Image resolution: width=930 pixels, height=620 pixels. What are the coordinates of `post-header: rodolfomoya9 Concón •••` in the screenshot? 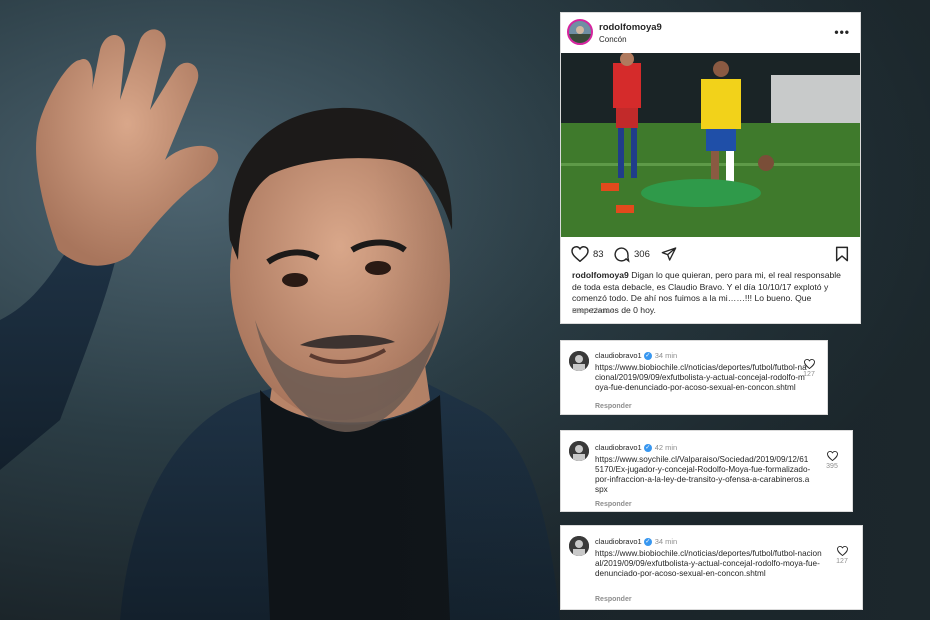 It's located at (710, 33).